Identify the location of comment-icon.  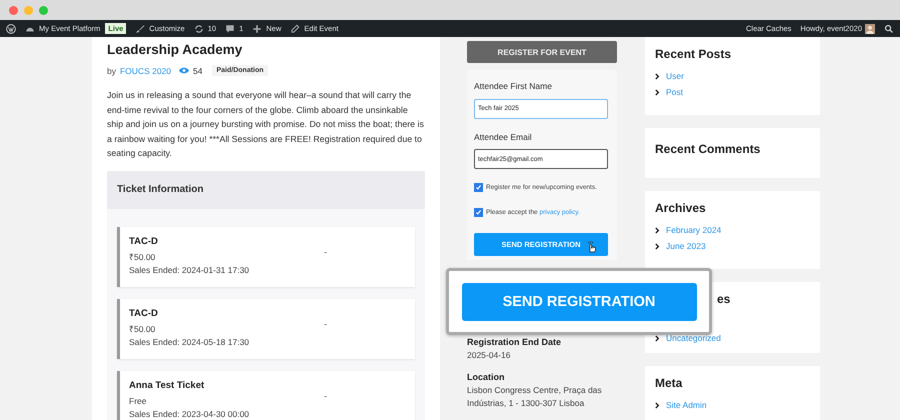
(230, 29).